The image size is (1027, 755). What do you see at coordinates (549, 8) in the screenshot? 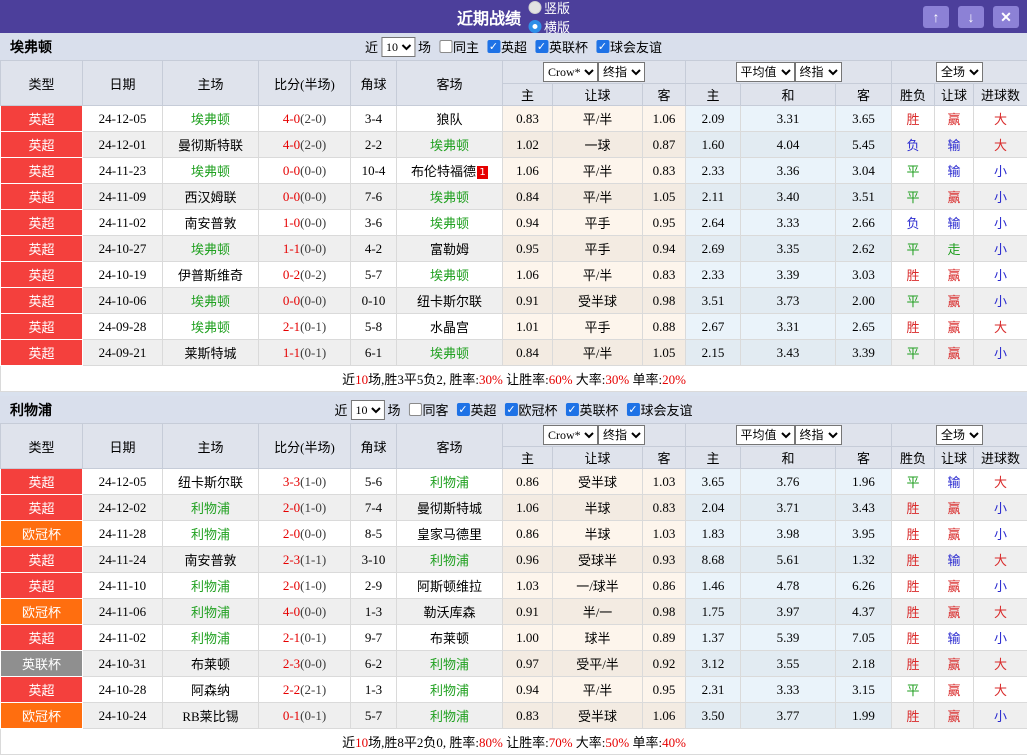
I see `layout-radio-0: 竖版` at bounding box center [549, 8].